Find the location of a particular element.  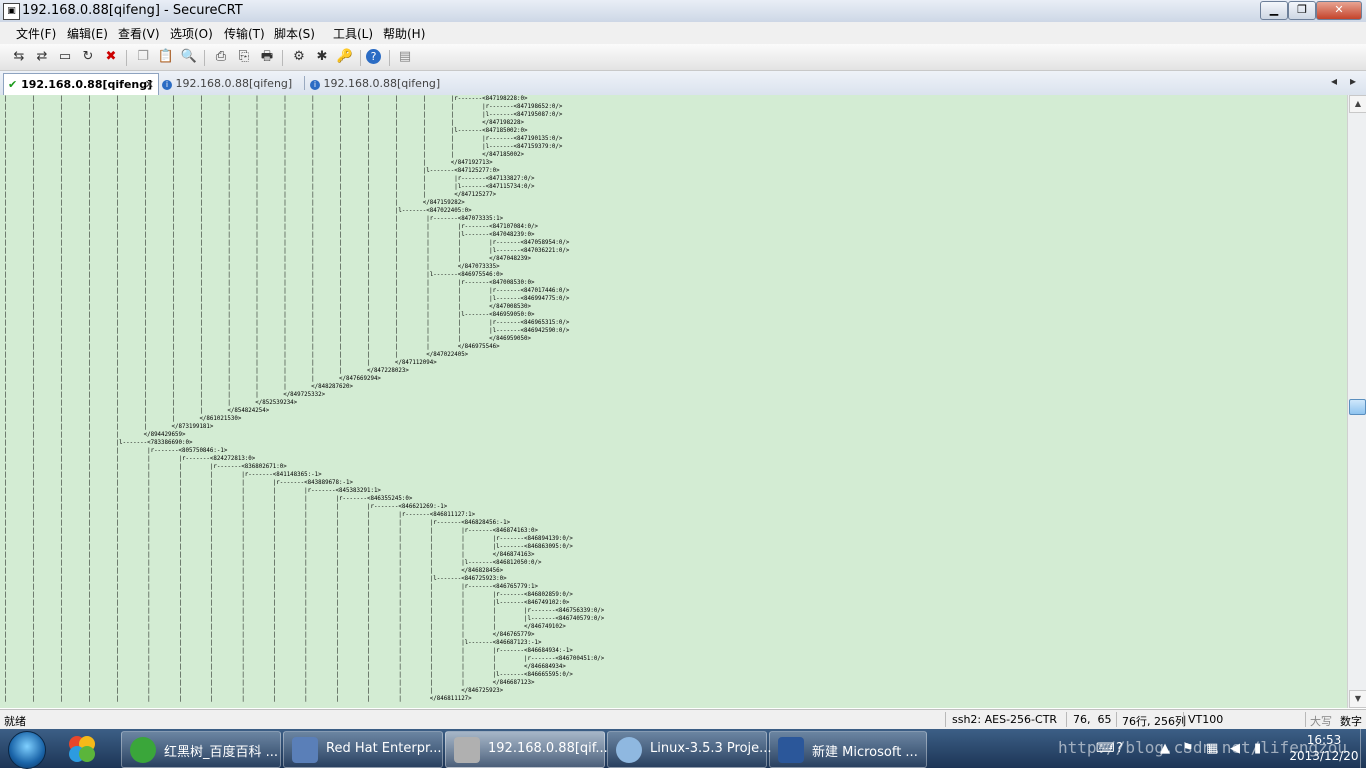

connect-icon: ⇆ is located at coordinates (19, 57).